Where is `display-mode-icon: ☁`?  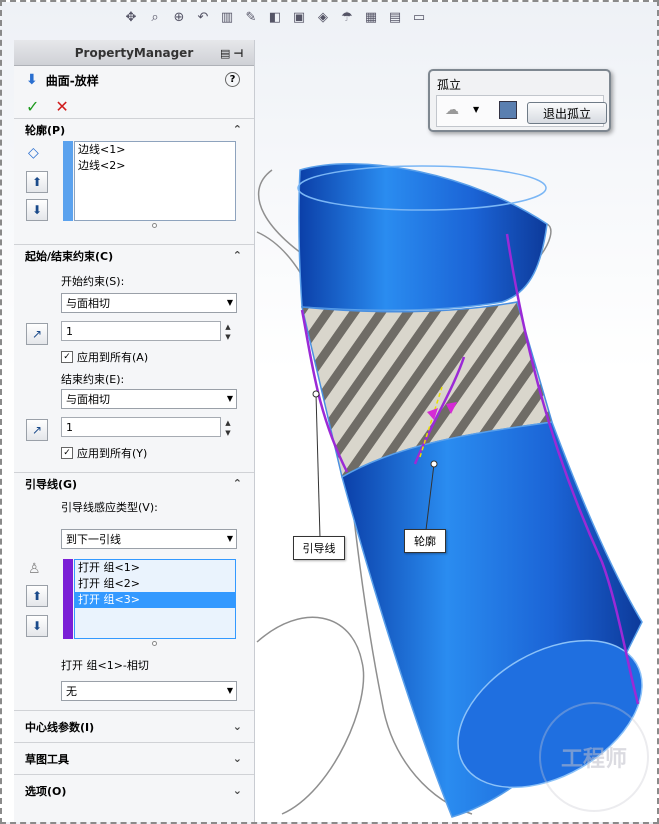 display-mode-icon: ☁ is located at coordinates (452, 110).